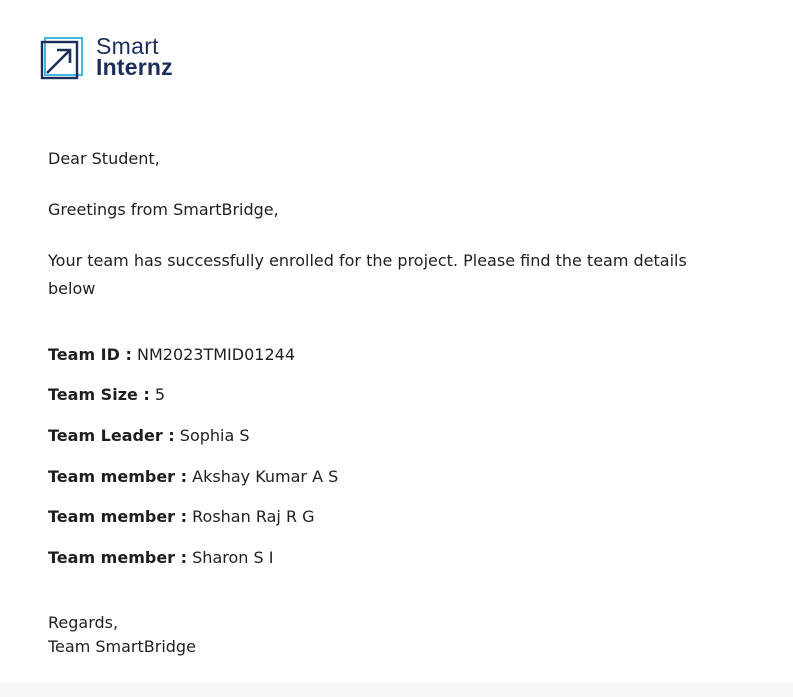  Describe the element at coordinates (215, 354) in the screenshot. I see `detail-value: NM2023TMID01244` at that location.